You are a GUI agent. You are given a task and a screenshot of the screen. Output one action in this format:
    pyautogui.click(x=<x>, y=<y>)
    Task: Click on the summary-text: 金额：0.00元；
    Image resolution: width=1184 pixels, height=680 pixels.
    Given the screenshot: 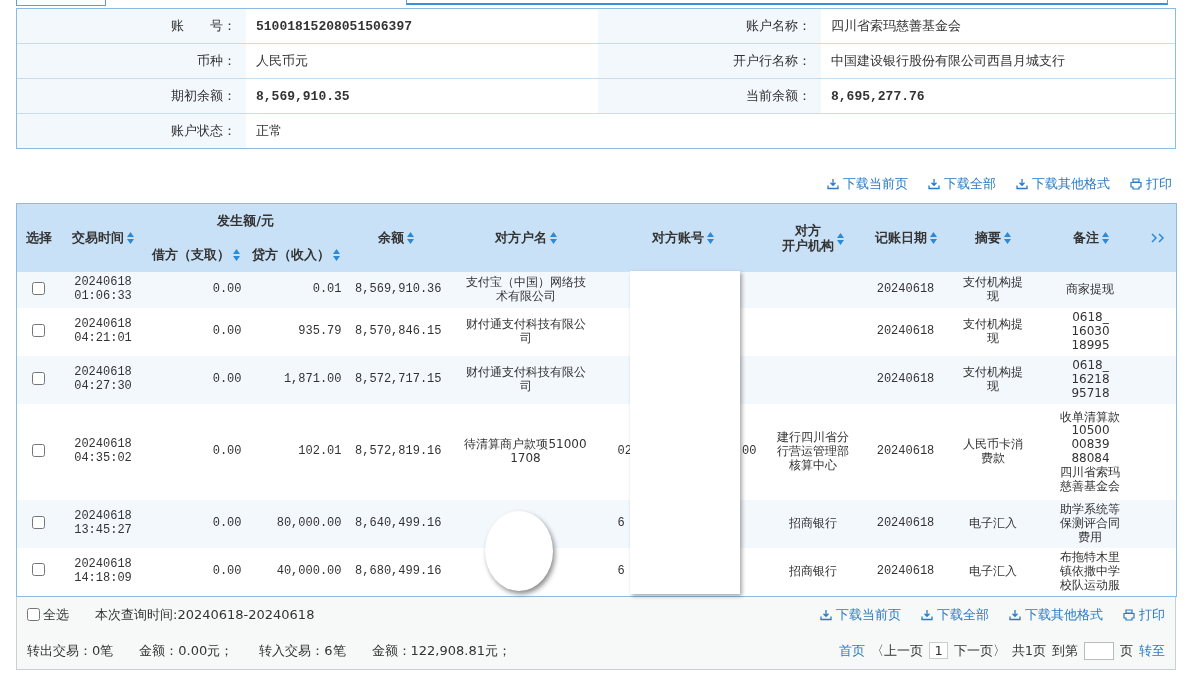 What is the action you would take?
    pyautogui.click(x=186, y=650)
    